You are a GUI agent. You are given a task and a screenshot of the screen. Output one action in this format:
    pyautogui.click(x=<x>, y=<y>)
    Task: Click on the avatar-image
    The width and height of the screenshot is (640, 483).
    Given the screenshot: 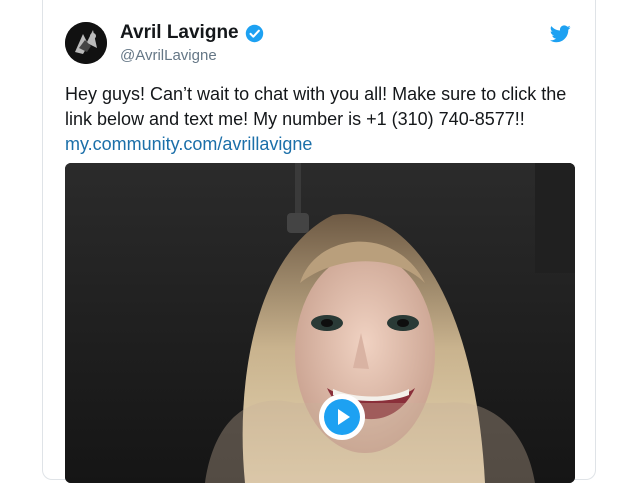 What is the action you would take?
    pyautogui.click(x=86, y=43)
    